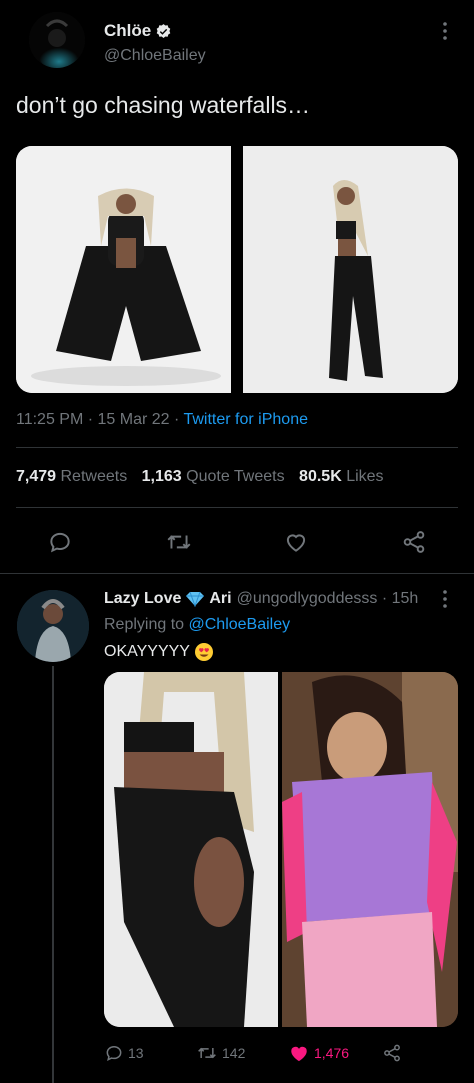  I want to click on likes-stat: 80.5K Likes, so click(341, 476).